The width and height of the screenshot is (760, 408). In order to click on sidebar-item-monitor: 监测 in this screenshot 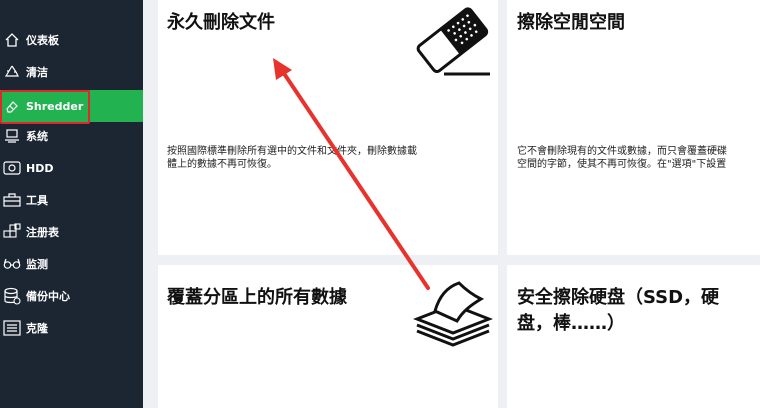, I will do `click(71, 264)`.